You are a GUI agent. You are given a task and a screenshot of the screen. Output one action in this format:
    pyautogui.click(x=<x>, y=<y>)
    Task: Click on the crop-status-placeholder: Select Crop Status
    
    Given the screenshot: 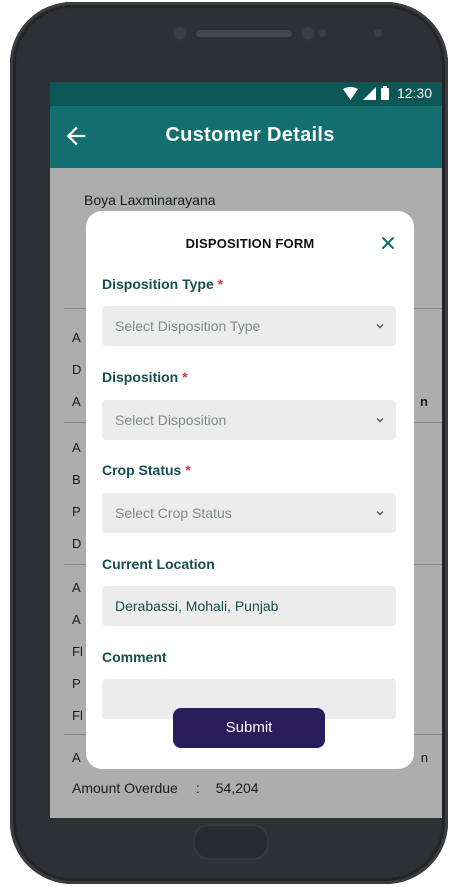 What is the action you would take?
    pyautogui.click(x=173, y=513)
    